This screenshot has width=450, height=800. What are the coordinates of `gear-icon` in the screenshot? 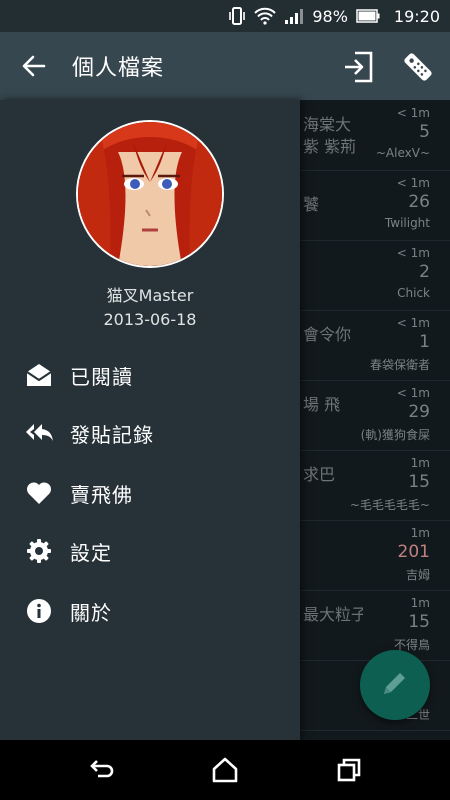 It's located at (39, 551).